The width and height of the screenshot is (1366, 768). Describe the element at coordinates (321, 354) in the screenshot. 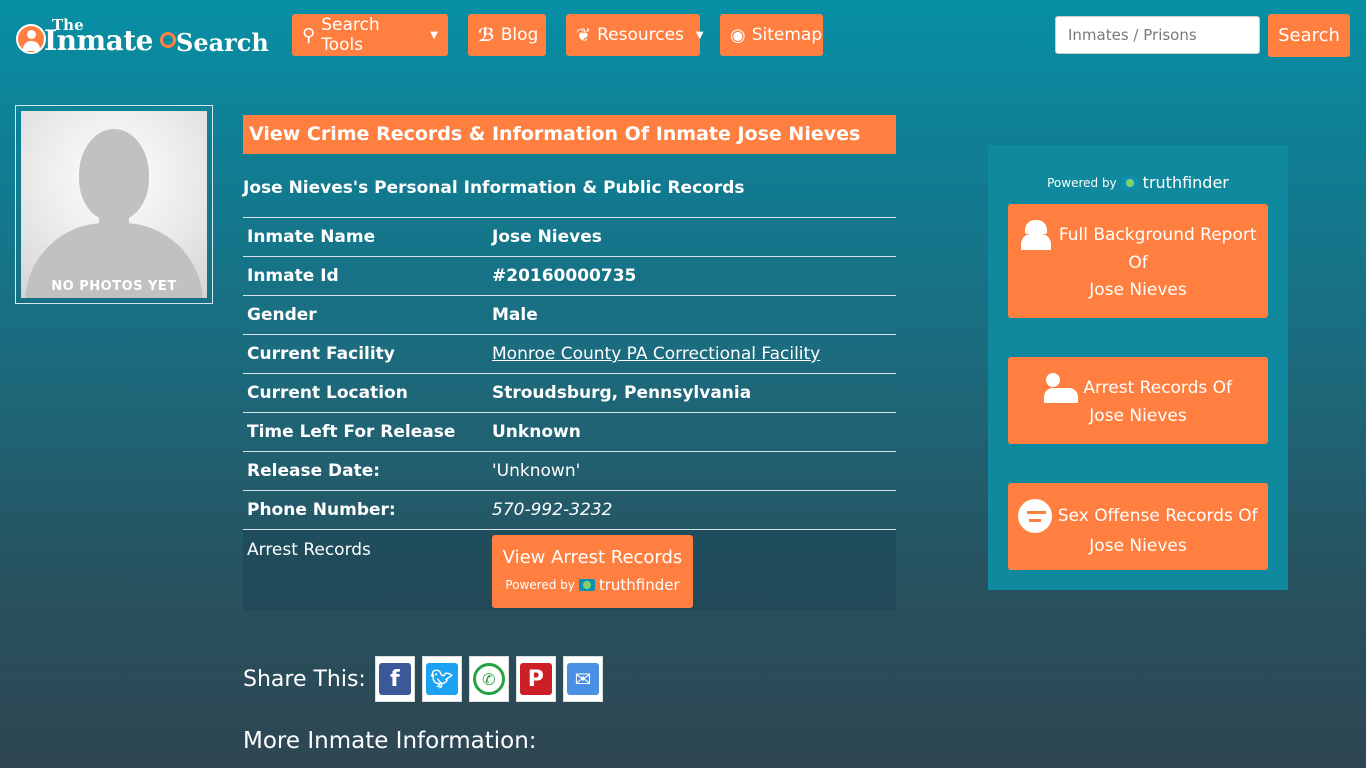

I see `row-key: Current Facility` at that location.